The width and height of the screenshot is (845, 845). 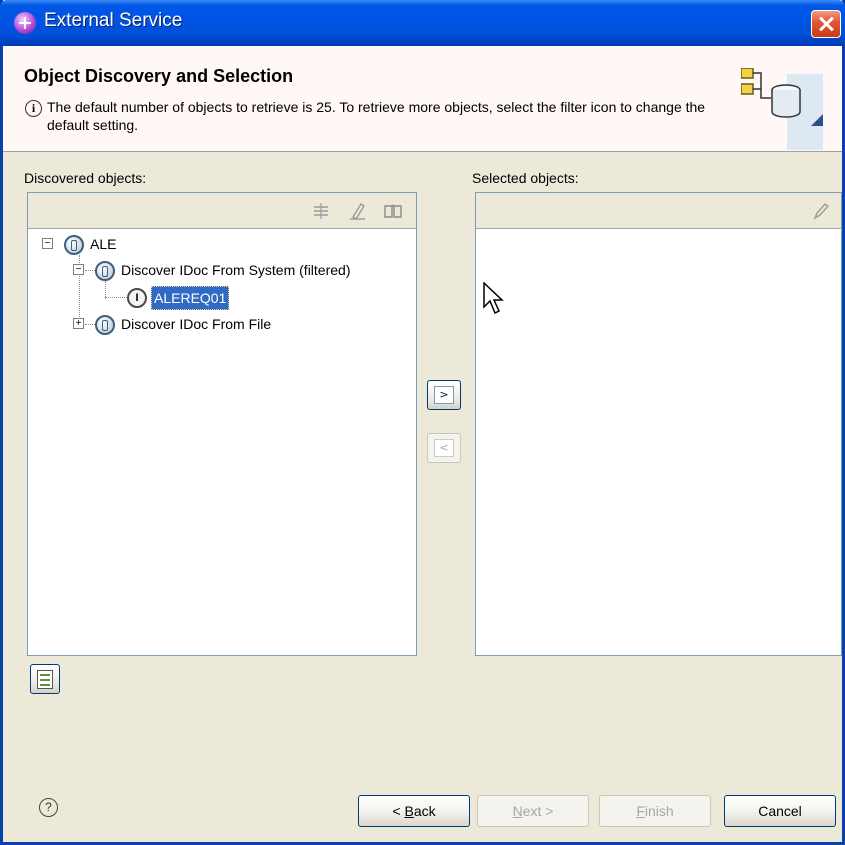 What do you see at coordinates (658, 211) in the screenshot?
I see `selected-toolbar` at bounding box center [658, 211].